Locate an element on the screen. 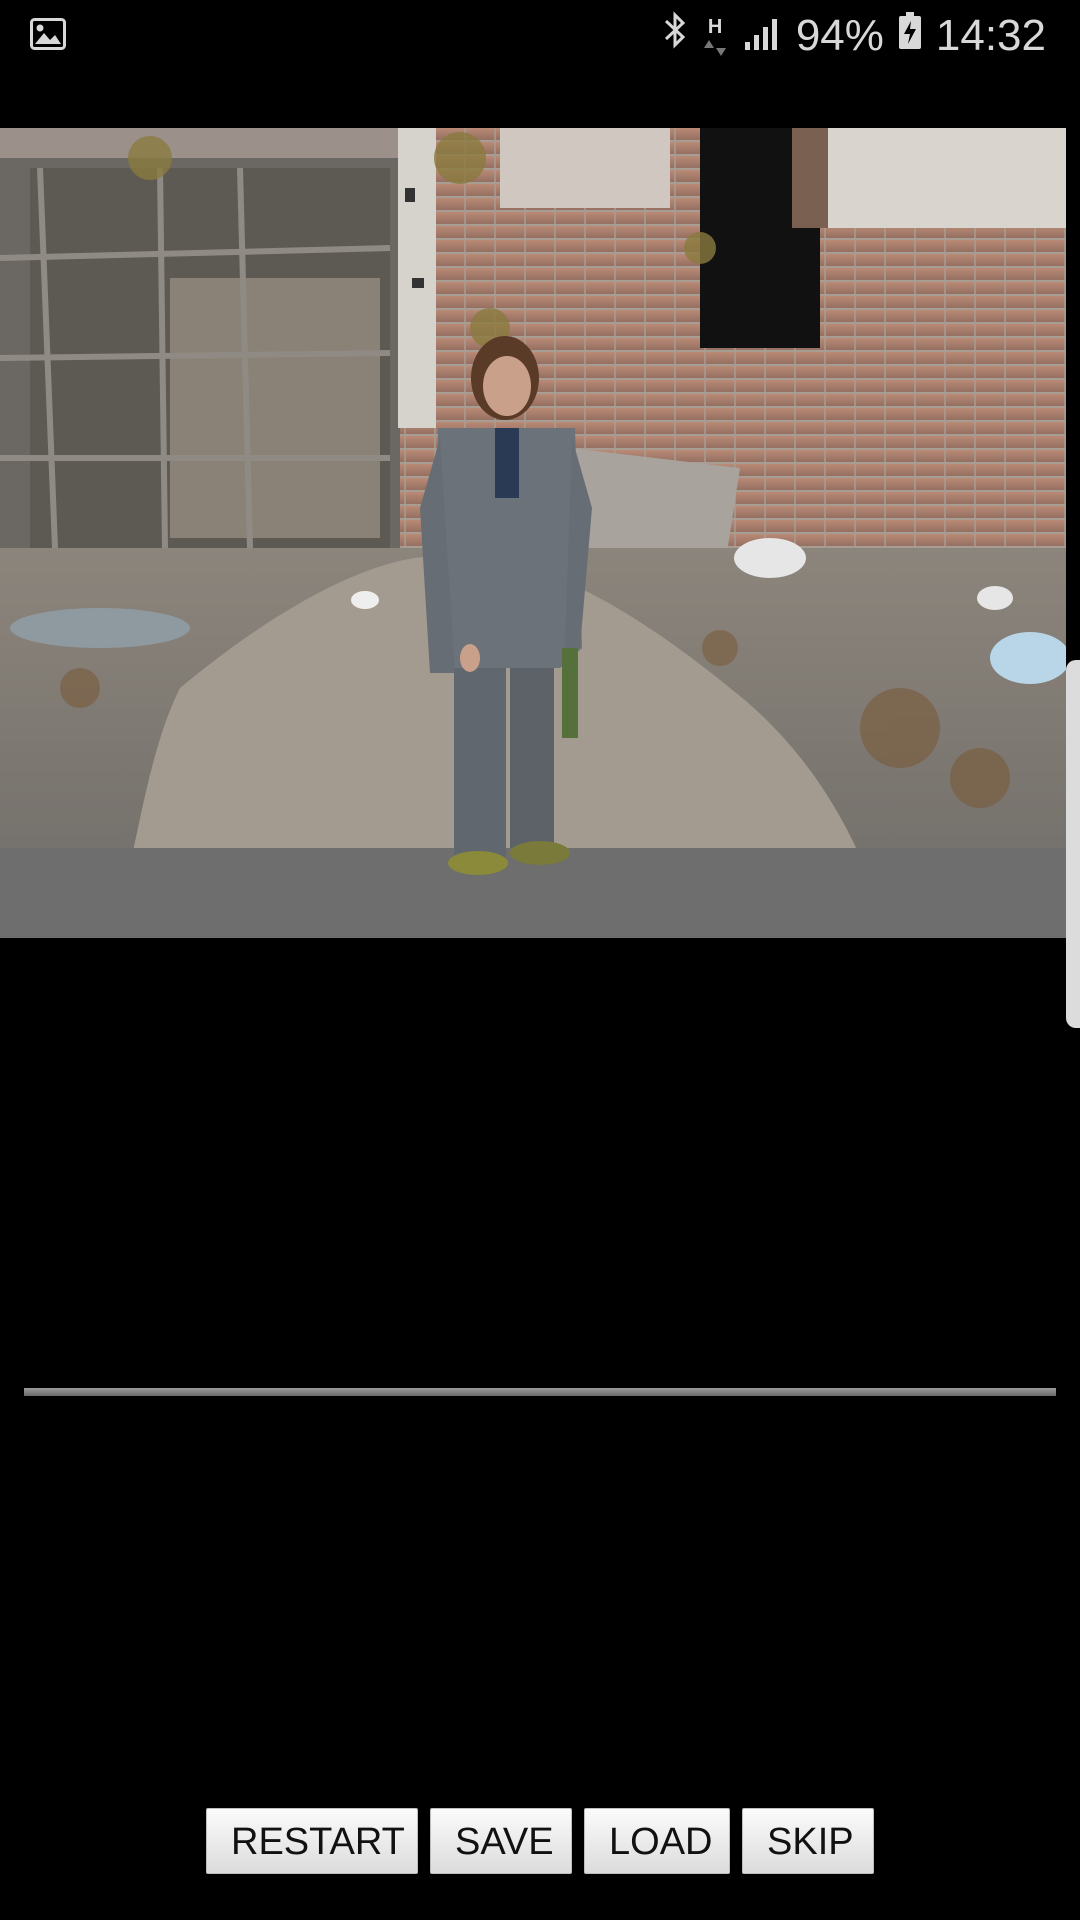  divider-line is located at coordinates (540, 1392).